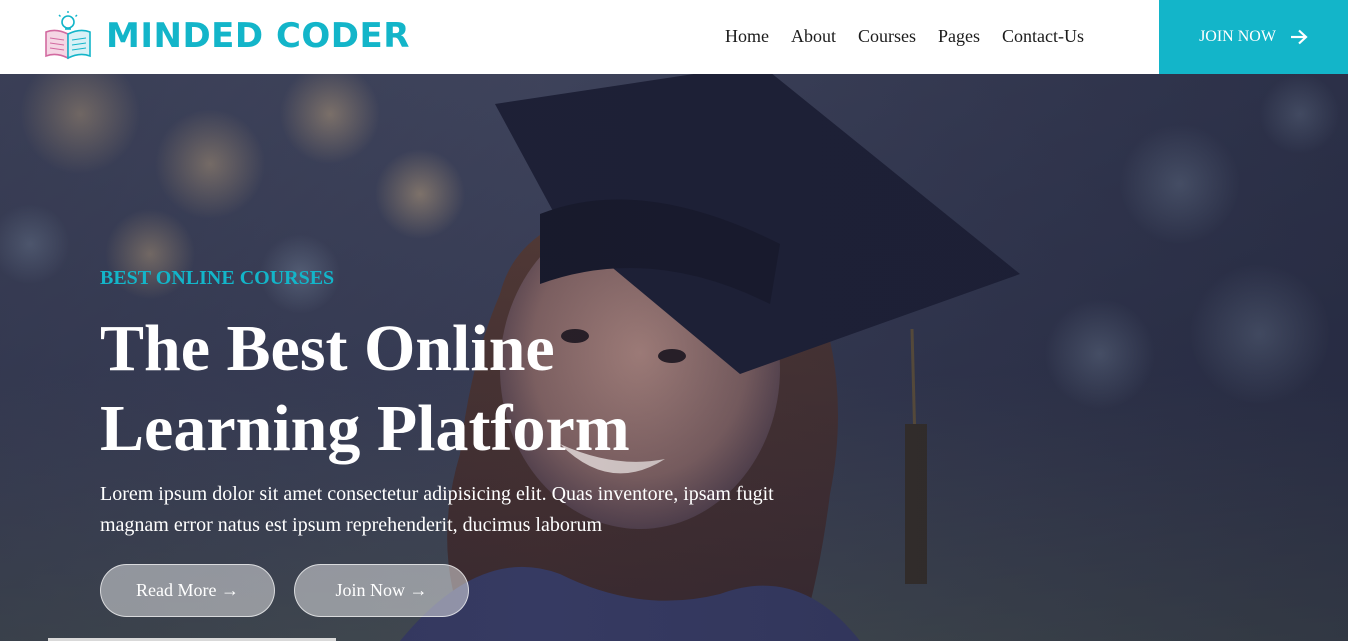 This screenshot has width=1348, height=641. I want to click on arrow-right-icon, so click(1299, 37).